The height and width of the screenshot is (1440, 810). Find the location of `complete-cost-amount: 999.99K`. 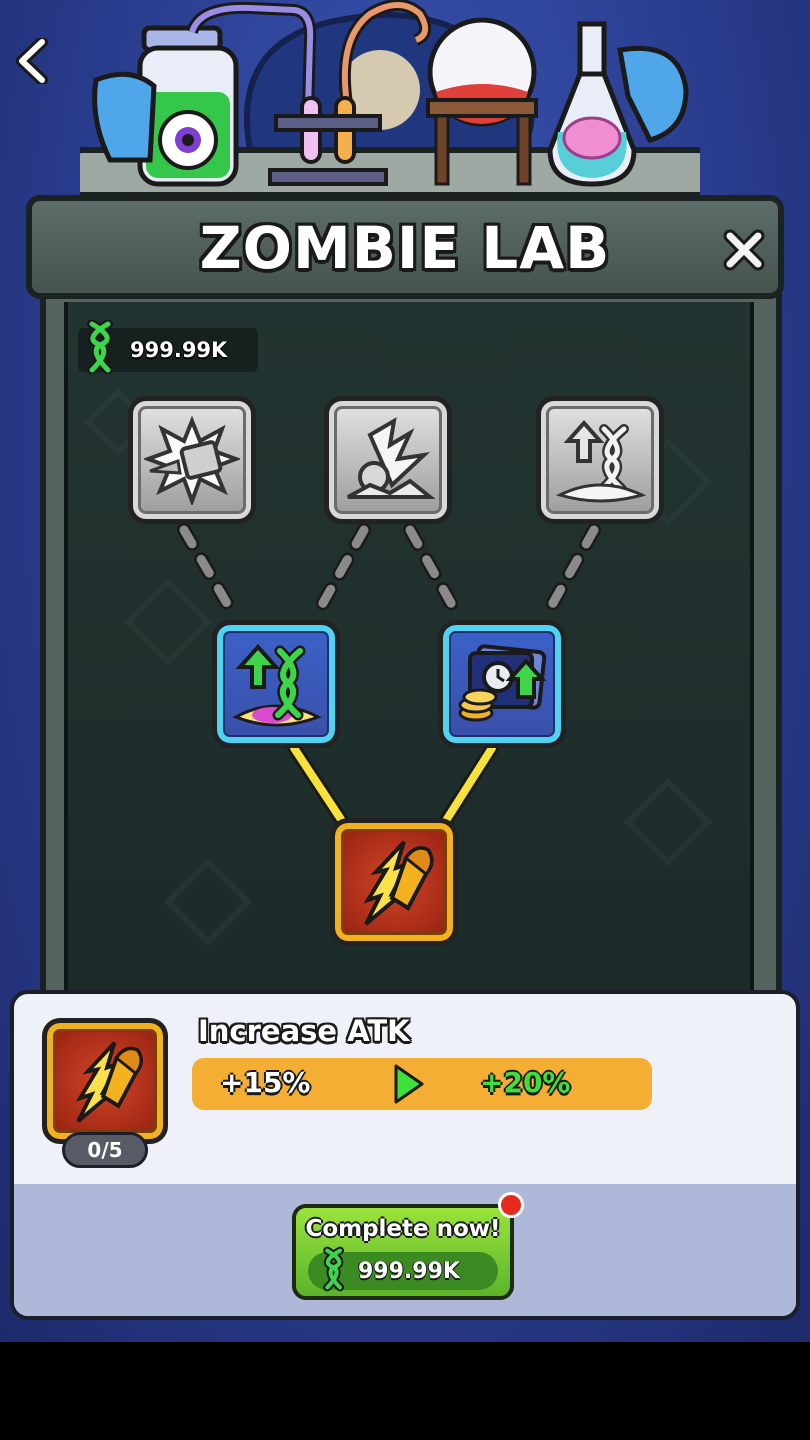

complete-cost-amount: 999.99K is located at coordinates (409, 1271).